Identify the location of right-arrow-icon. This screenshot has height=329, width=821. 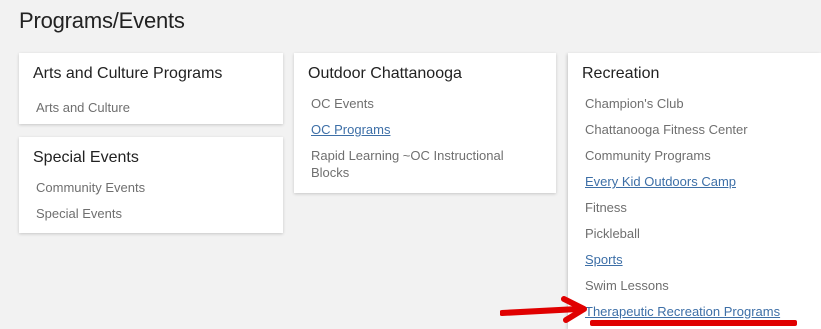
(543, 309).